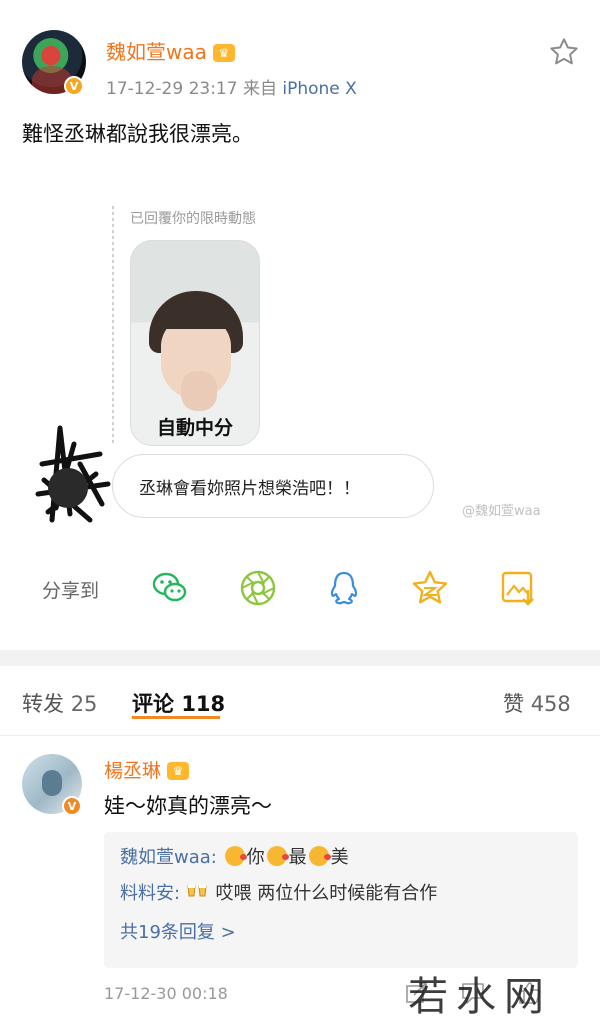 The width and height of the screenshot is (600, 1029). I want to click on post-source-prefix: 来自, so click(259, 89).